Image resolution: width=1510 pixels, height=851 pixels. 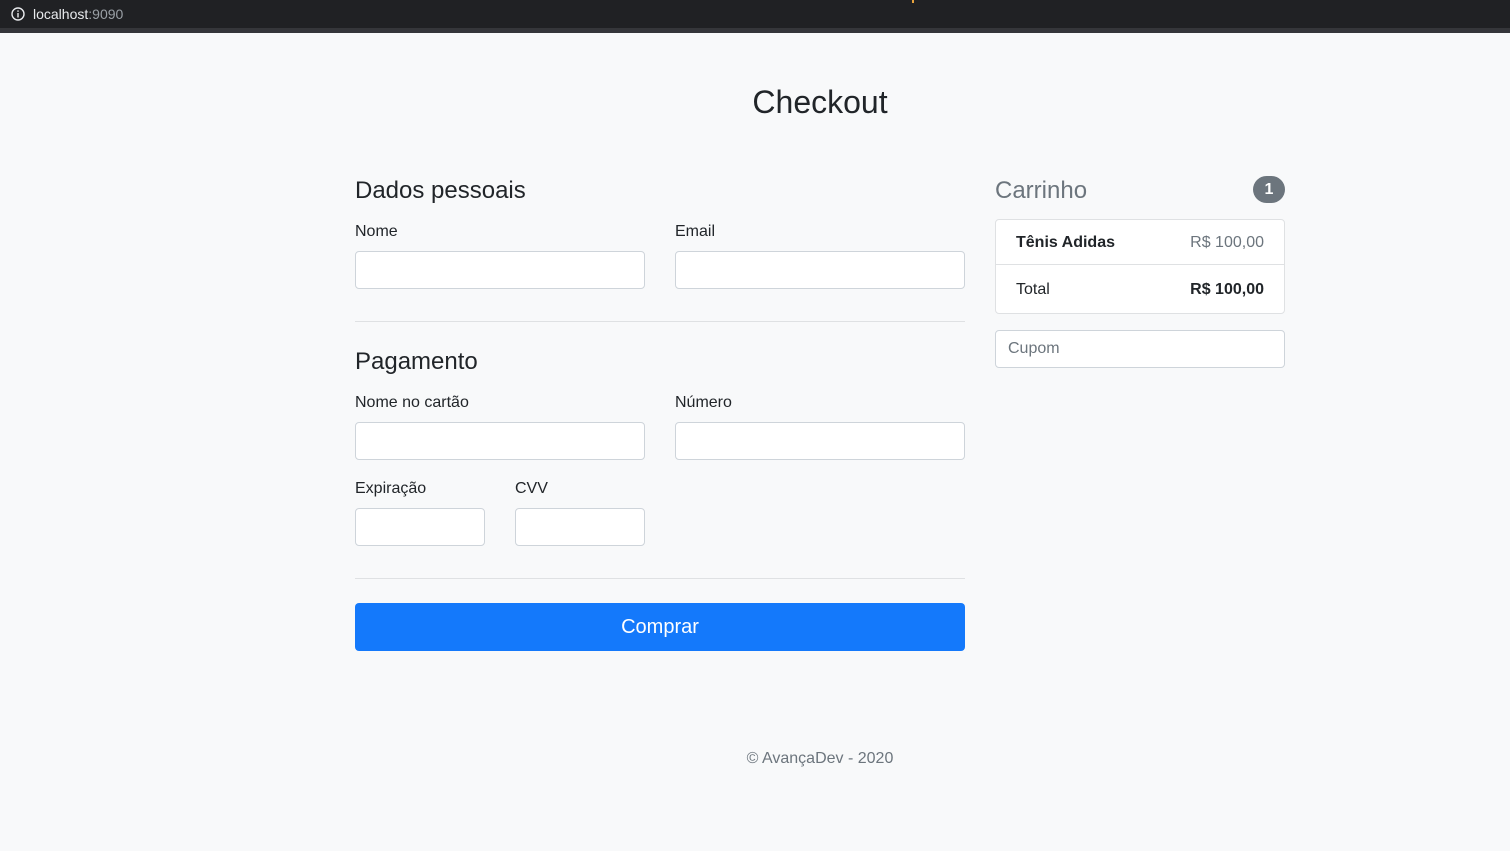 What do you see at coordinates (820, 270) in the screenshot?
I see `email-input` at bounding box center [820, 270].